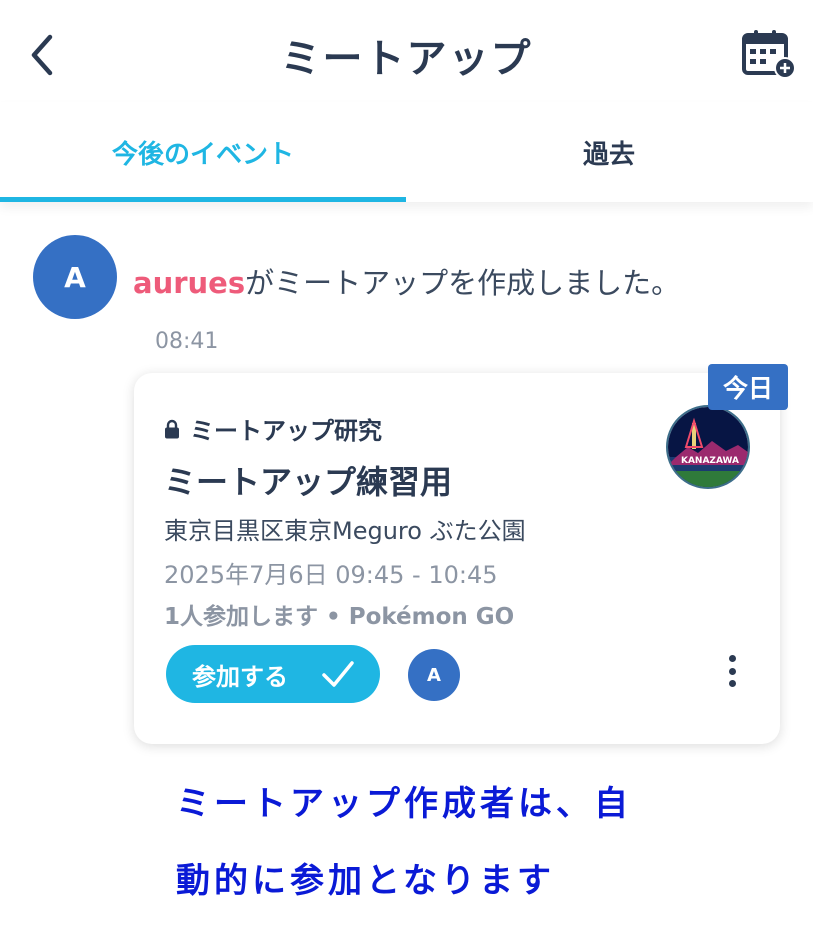 Image resolution: width=813 pixels, height=929 pixels. I want to click on event-image: KANAZAWA, so click(708, 447).